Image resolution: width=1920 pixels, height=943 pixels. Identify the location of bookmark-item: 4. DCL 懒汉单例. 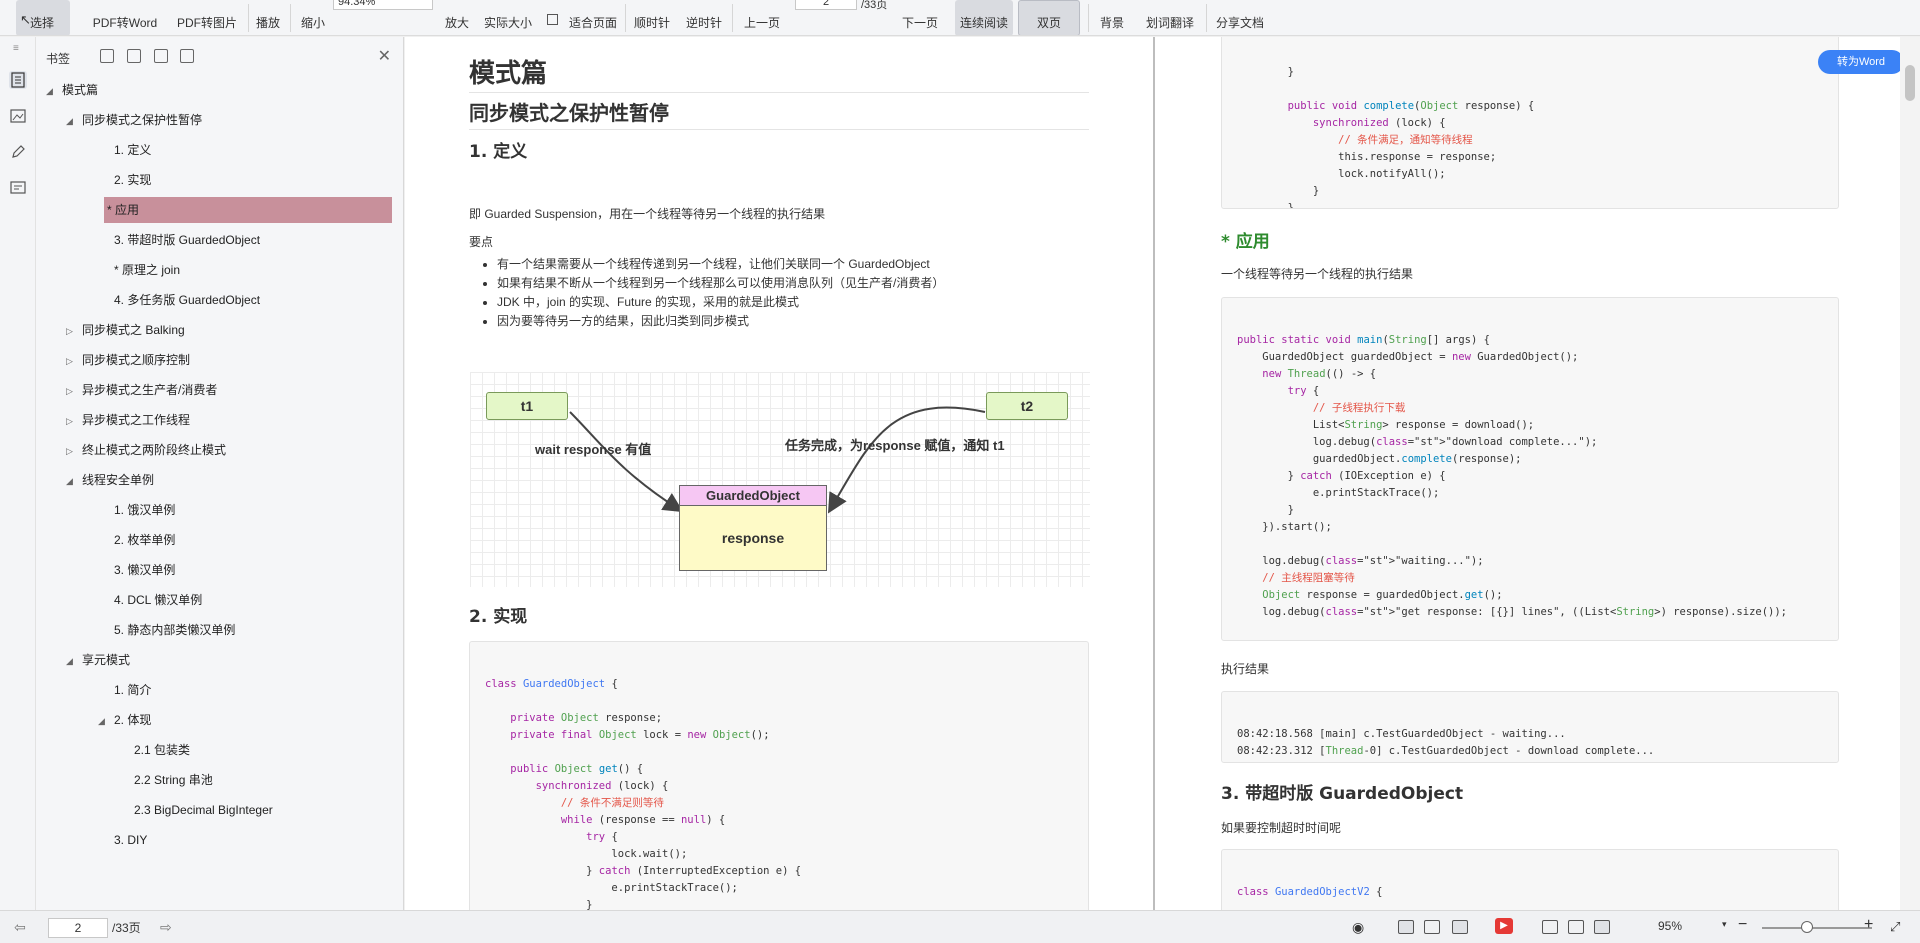
(150, 600).